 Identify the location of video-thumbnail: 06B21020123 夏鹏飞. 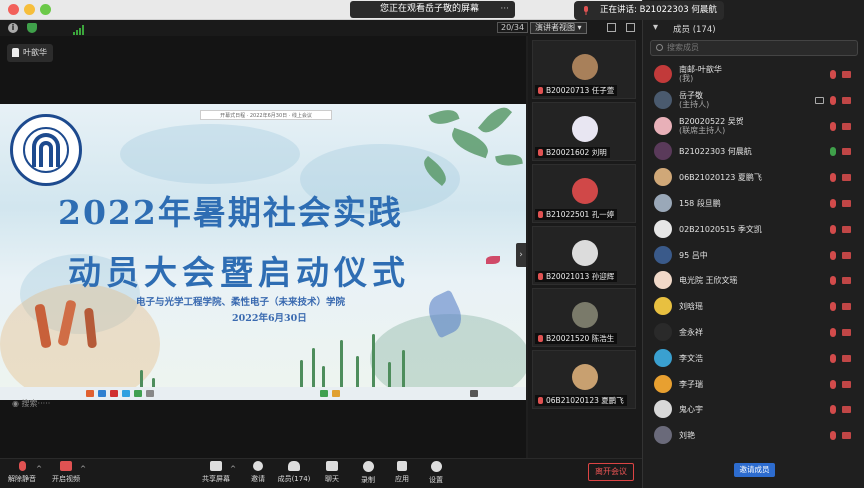
(584, 379).